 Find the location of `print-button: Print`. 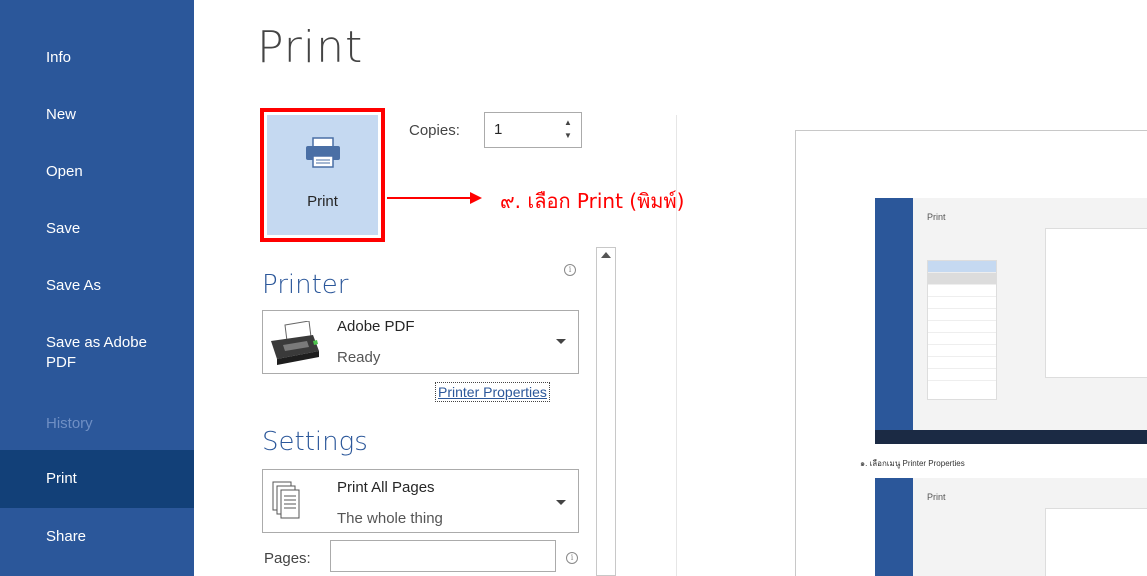

print-button: Print is located at coordinates (322, 175).